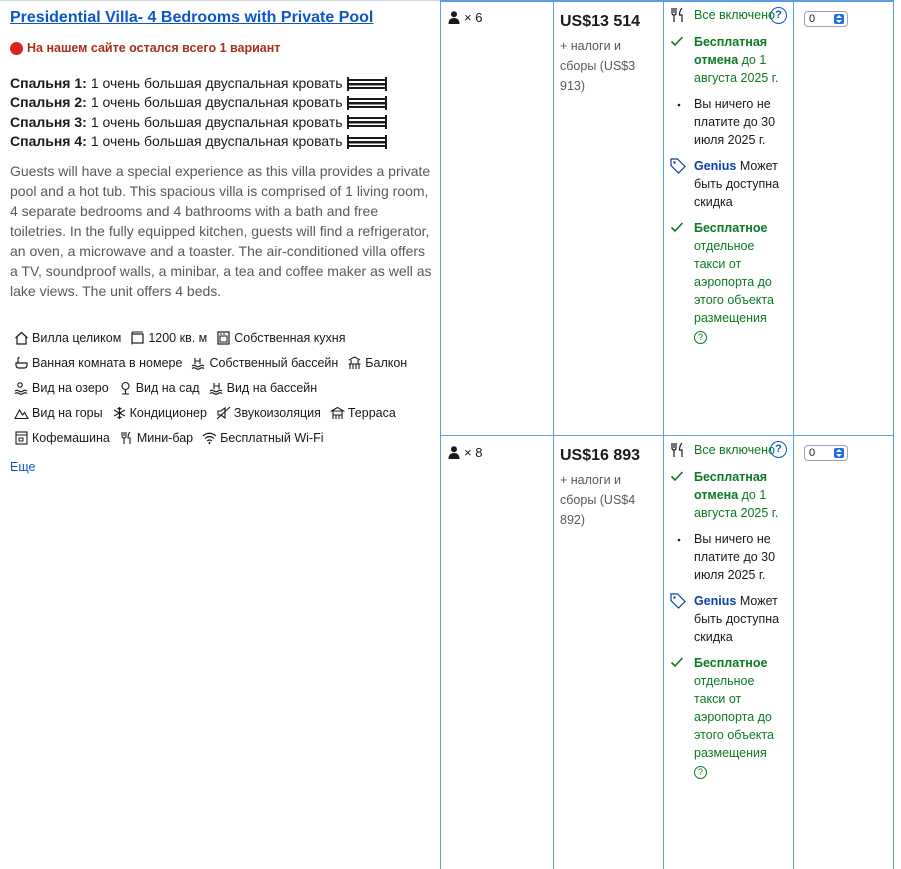 The height and width of the screenshot is (869, 901). I want to click on facility-item: Вид на сад, so click(159, 388).